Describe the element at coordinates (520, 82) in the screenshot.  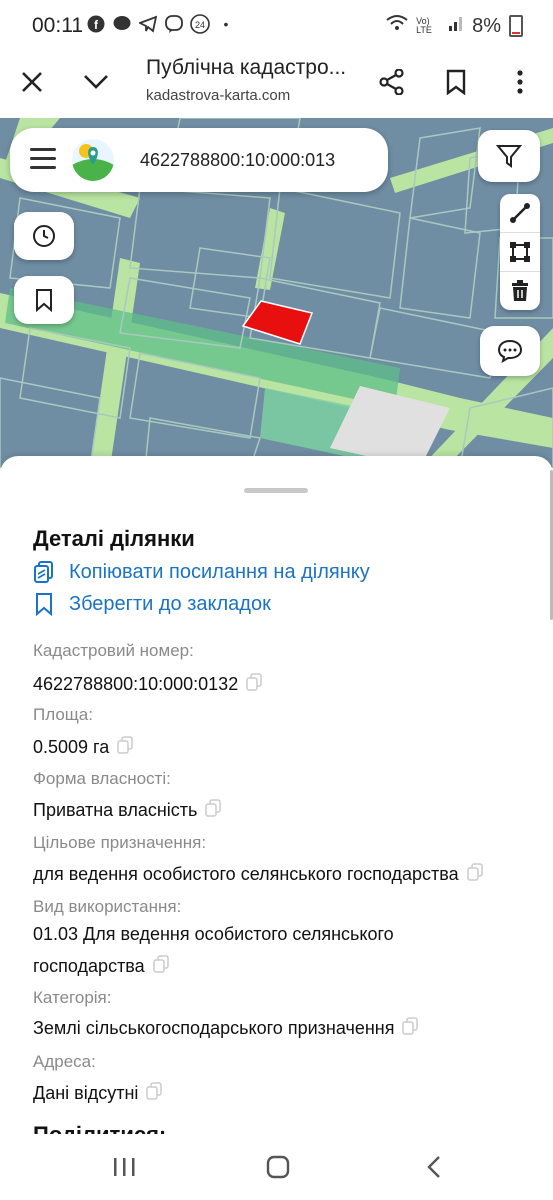
I see `more-vert-icon` at that location.